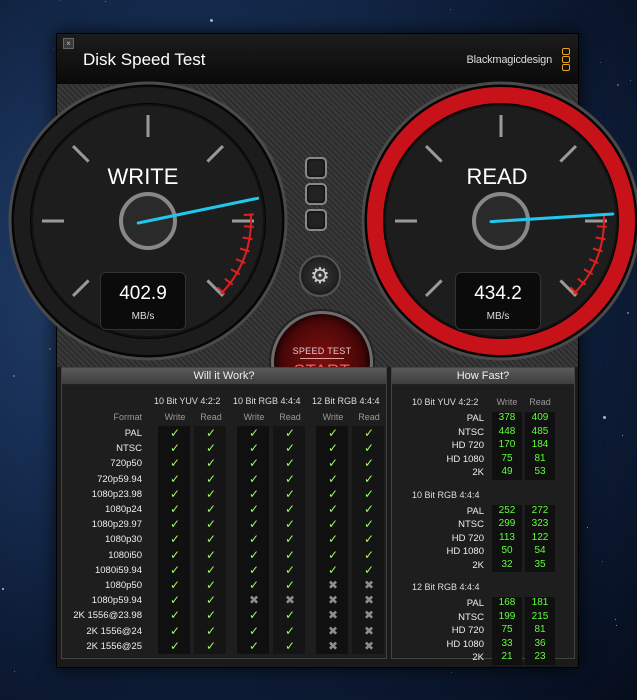 The height and width of the screenshot is (700, 637). I want to click on close-icon: ×, so click(68, 43).